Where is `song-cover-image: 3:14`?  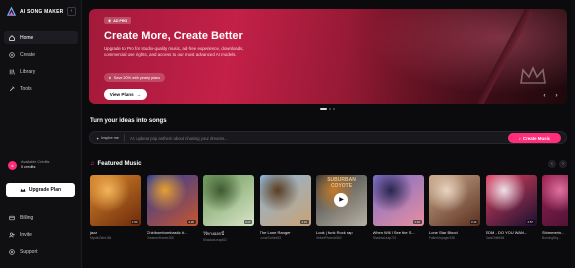
song-cover-image: 3:14 is located at coordinates (454, 200).